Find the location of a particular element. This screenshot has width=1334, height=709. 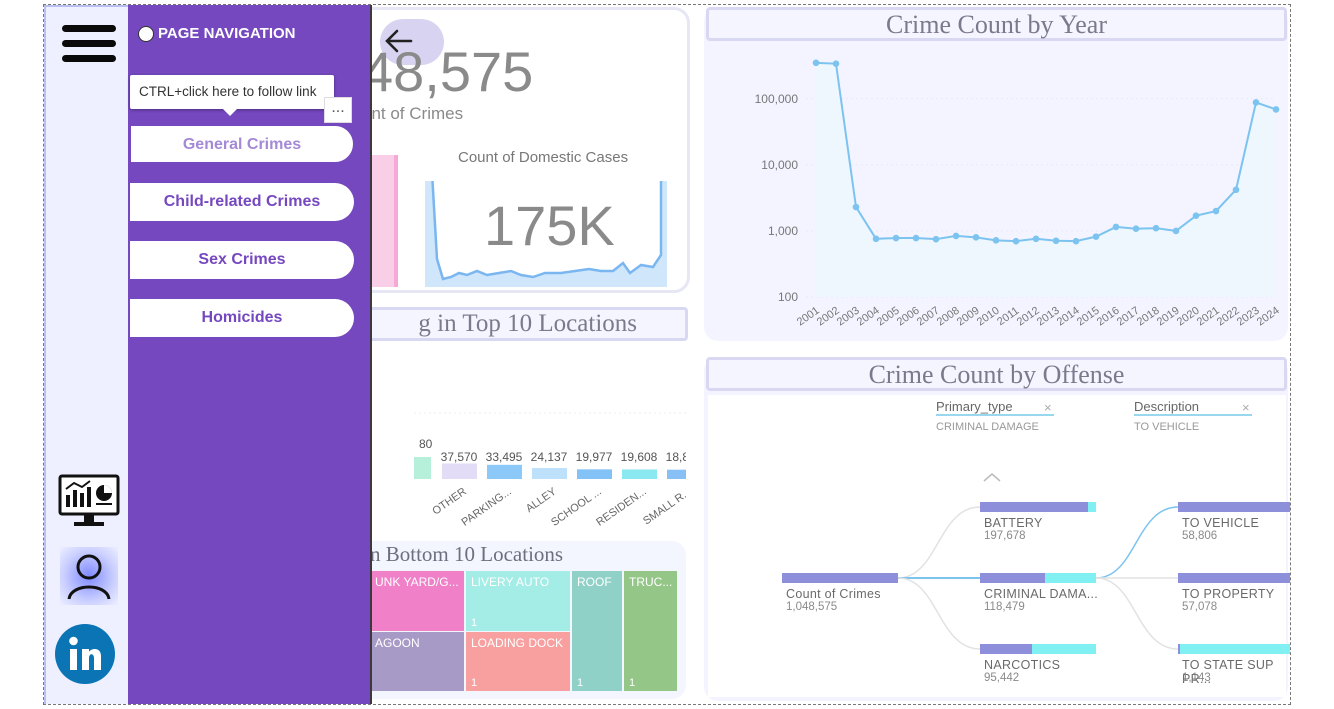

nav-general-crimes: General Crimes is located at coordinates (242, 144).